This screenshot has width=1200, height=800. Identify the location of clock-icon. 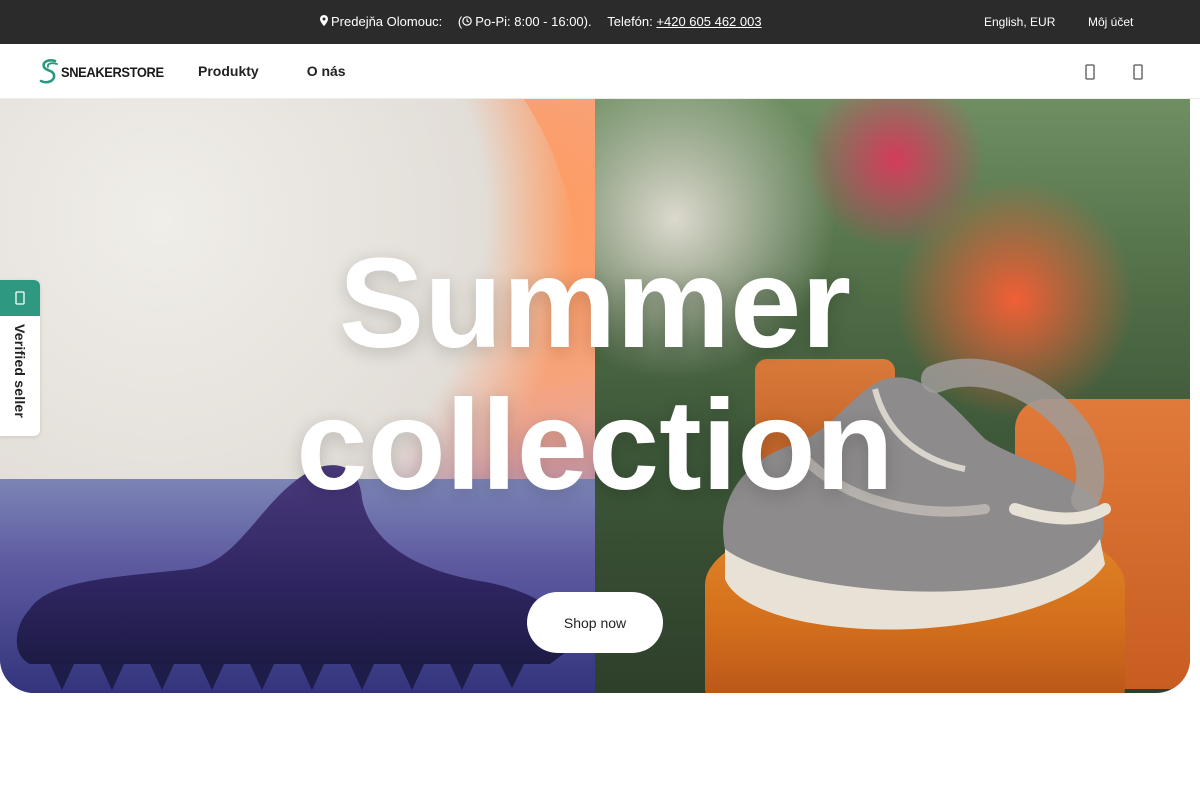
(467, 22).